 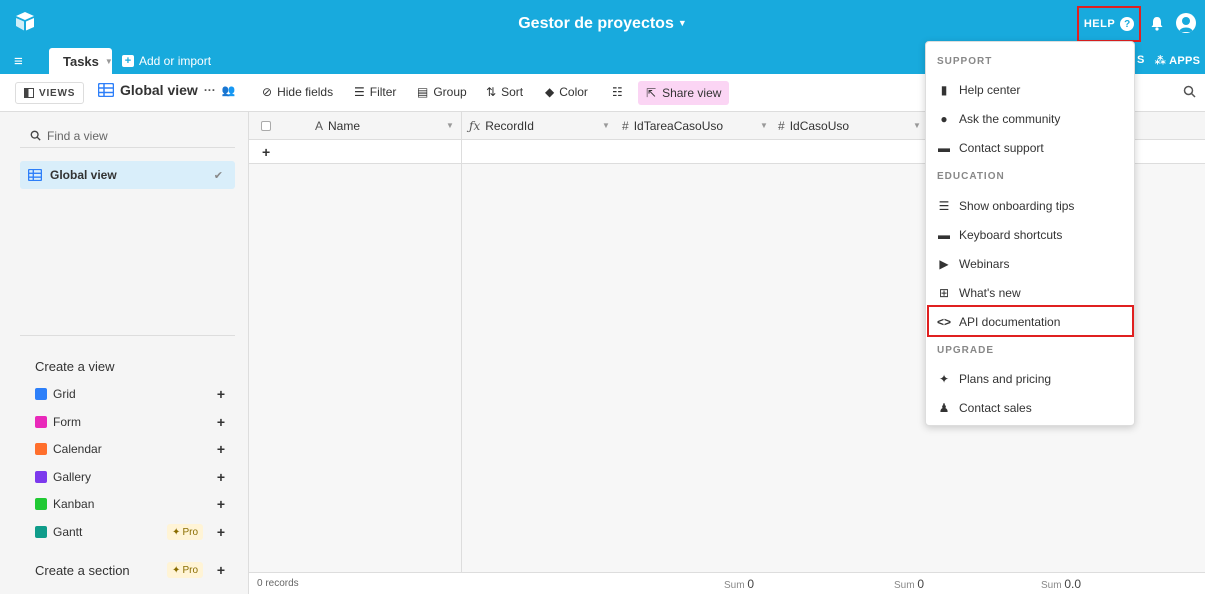 I want to click on column-header-idcasouso: # IdCasoUso, so click(x=813, y=126).